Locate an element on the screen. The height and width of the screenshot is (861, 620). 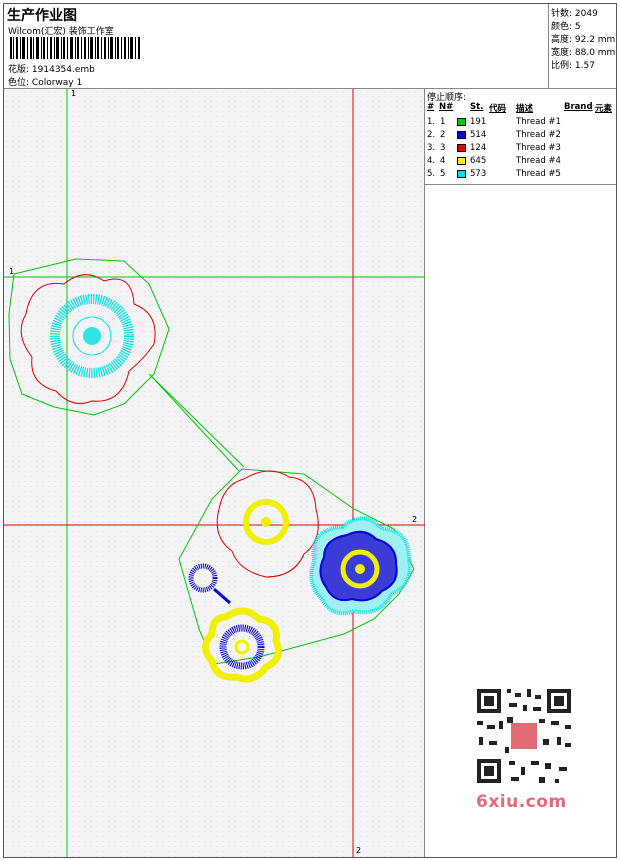
colorway-info: 色位: Colorway 1 is located at coordinates (45, 81).